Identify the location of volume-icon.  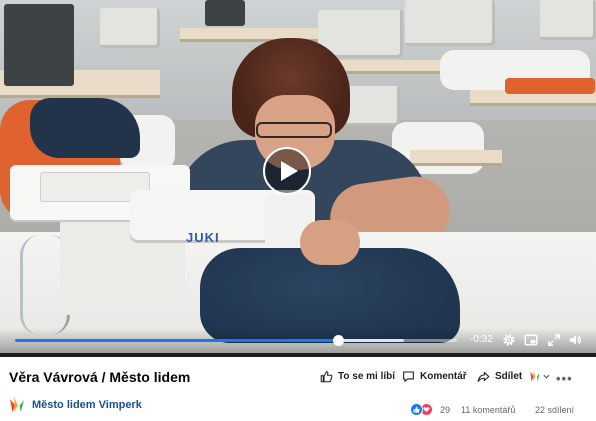
(575, 340).